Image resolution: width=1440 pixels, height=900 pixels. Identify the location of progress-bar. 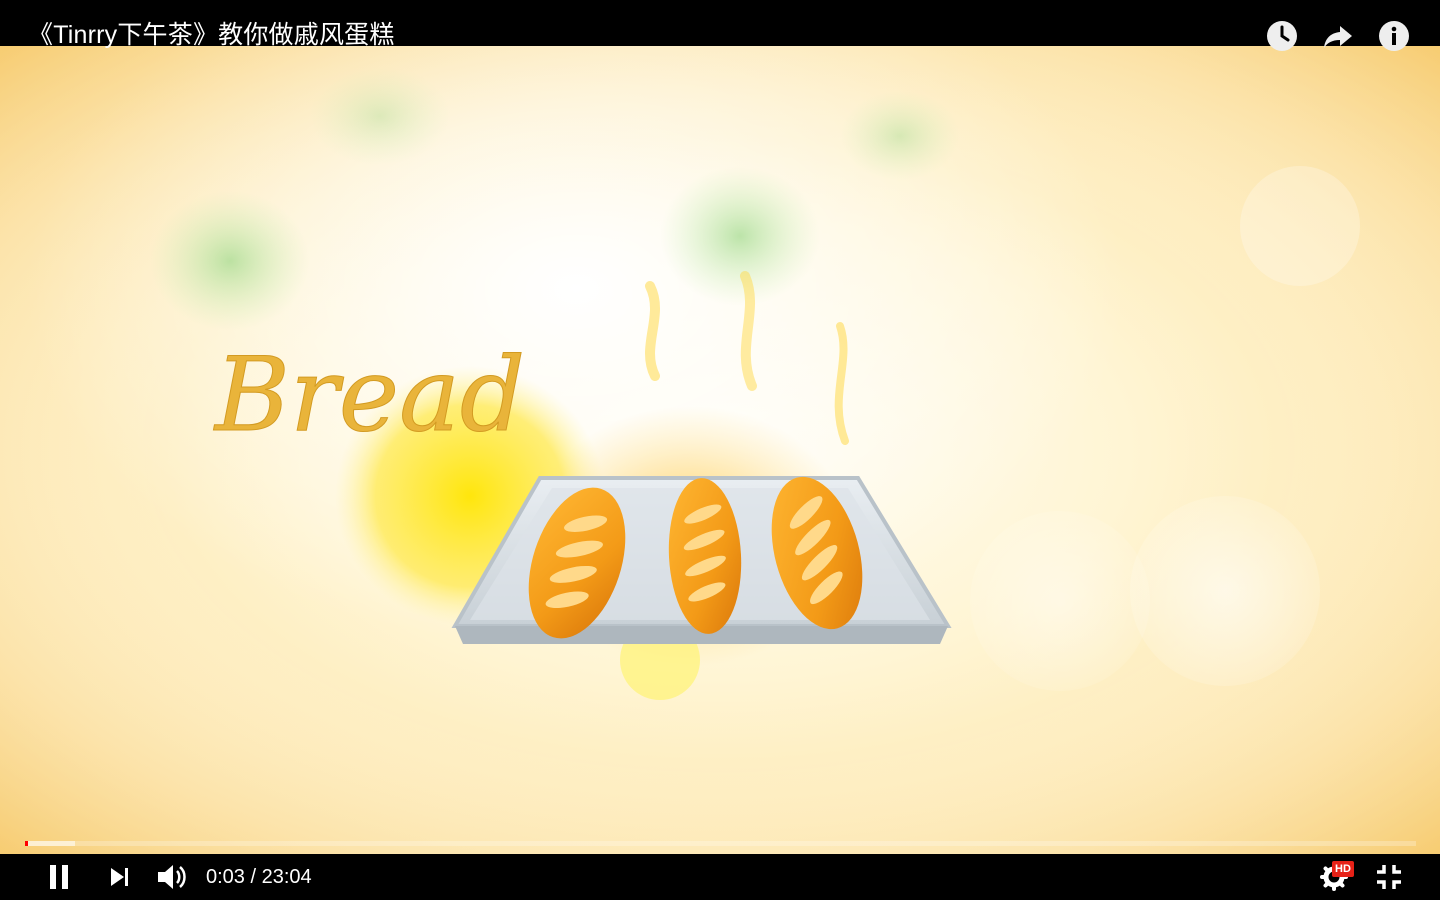
(720, 843).